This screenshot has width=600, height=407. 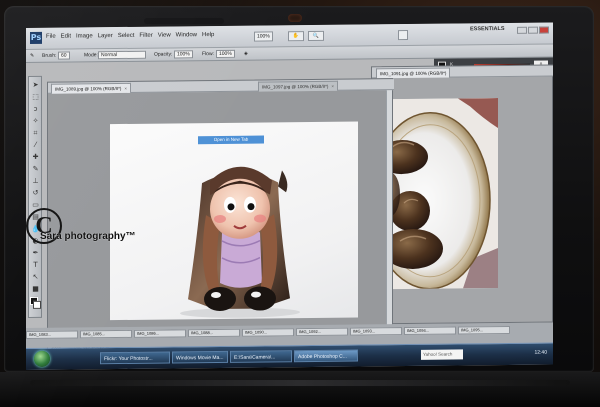 I want to click on document-2-tab: IMG_1091.jpg @ 100% (RGB/8*), so click(x=413, y=73).